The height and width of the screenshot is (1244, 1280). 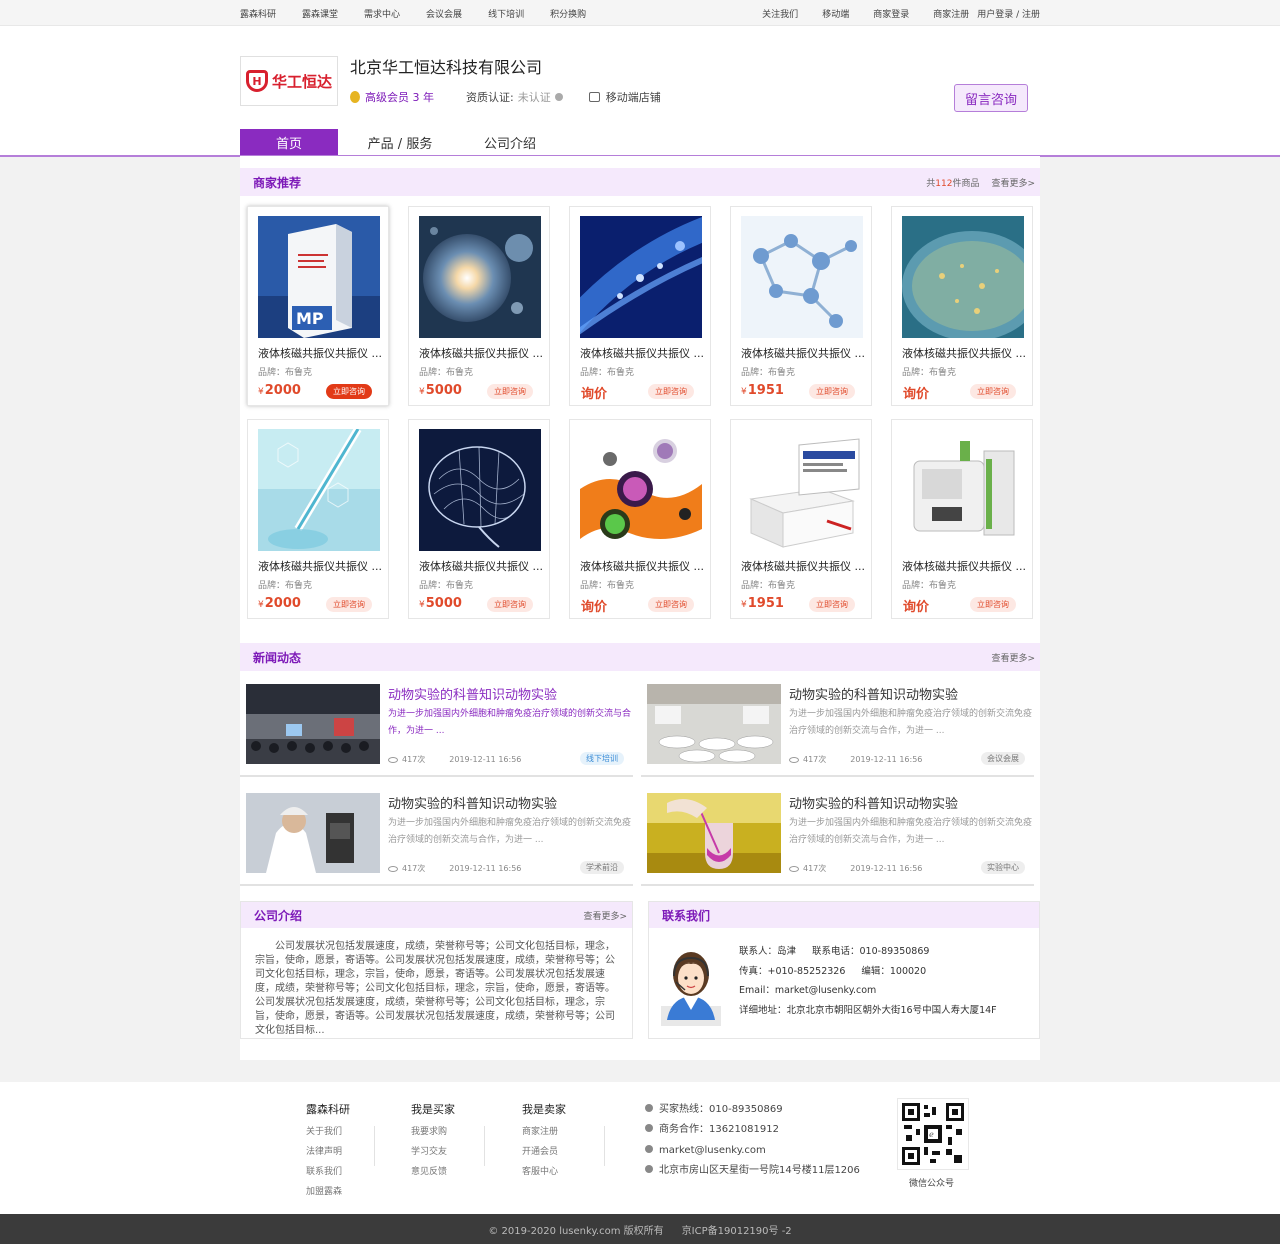 I want to click on company-name: 北京华工恒达科技有限公司, so click(x=446, y=67).